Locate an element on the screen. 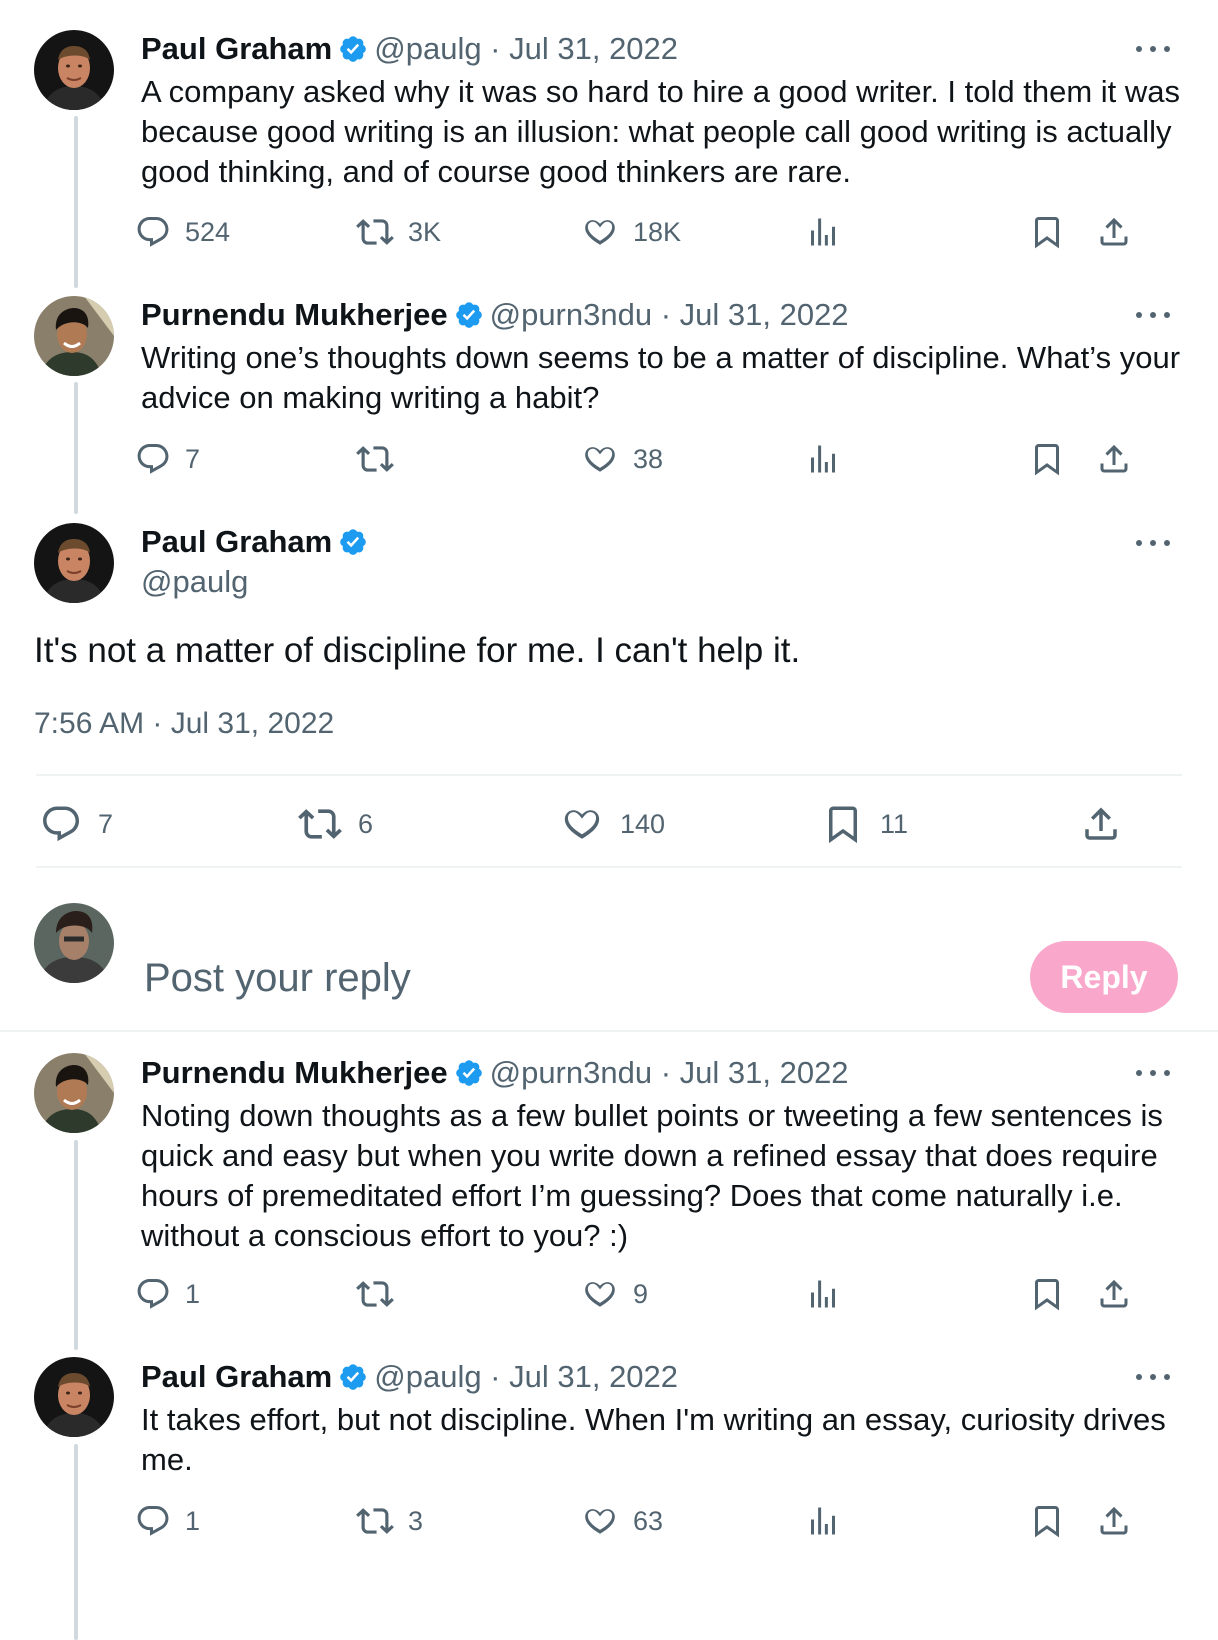 The height and width of the screenshot is (1640, 1218). like-button: 38 is located at coordinates (622, 459).